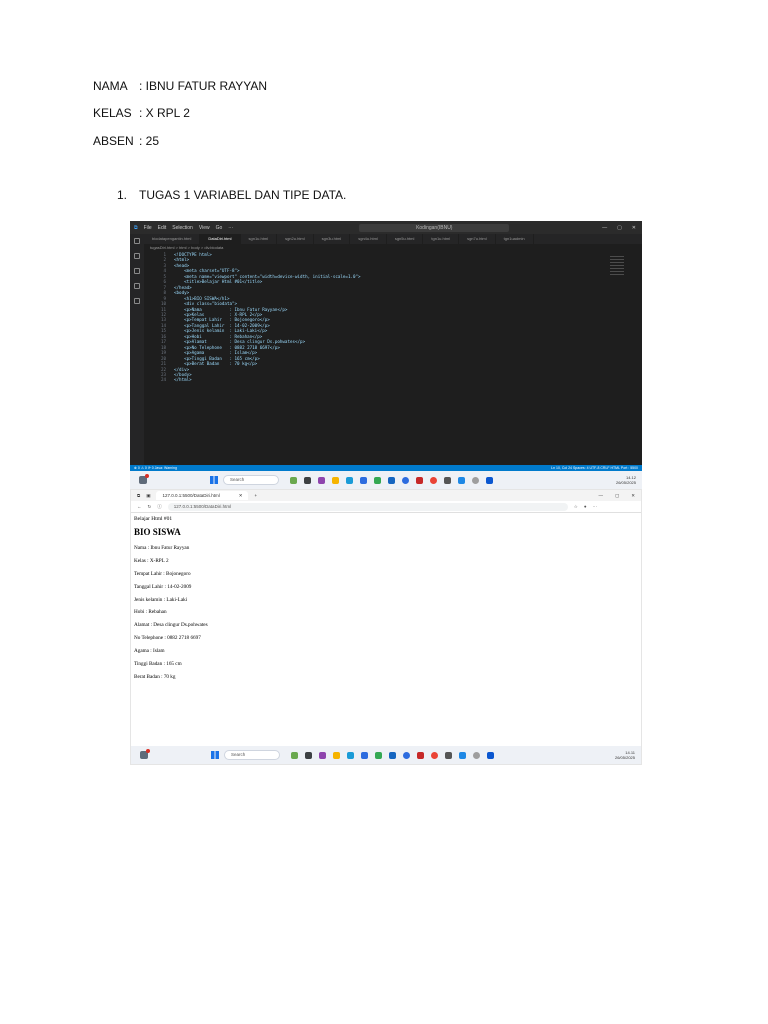 The image size is (768, 1024). What do you see at coordinates (477, 239) in the screenshot?
I see `editor-tab: sgn7u.html` at bounding box center [477, 239].